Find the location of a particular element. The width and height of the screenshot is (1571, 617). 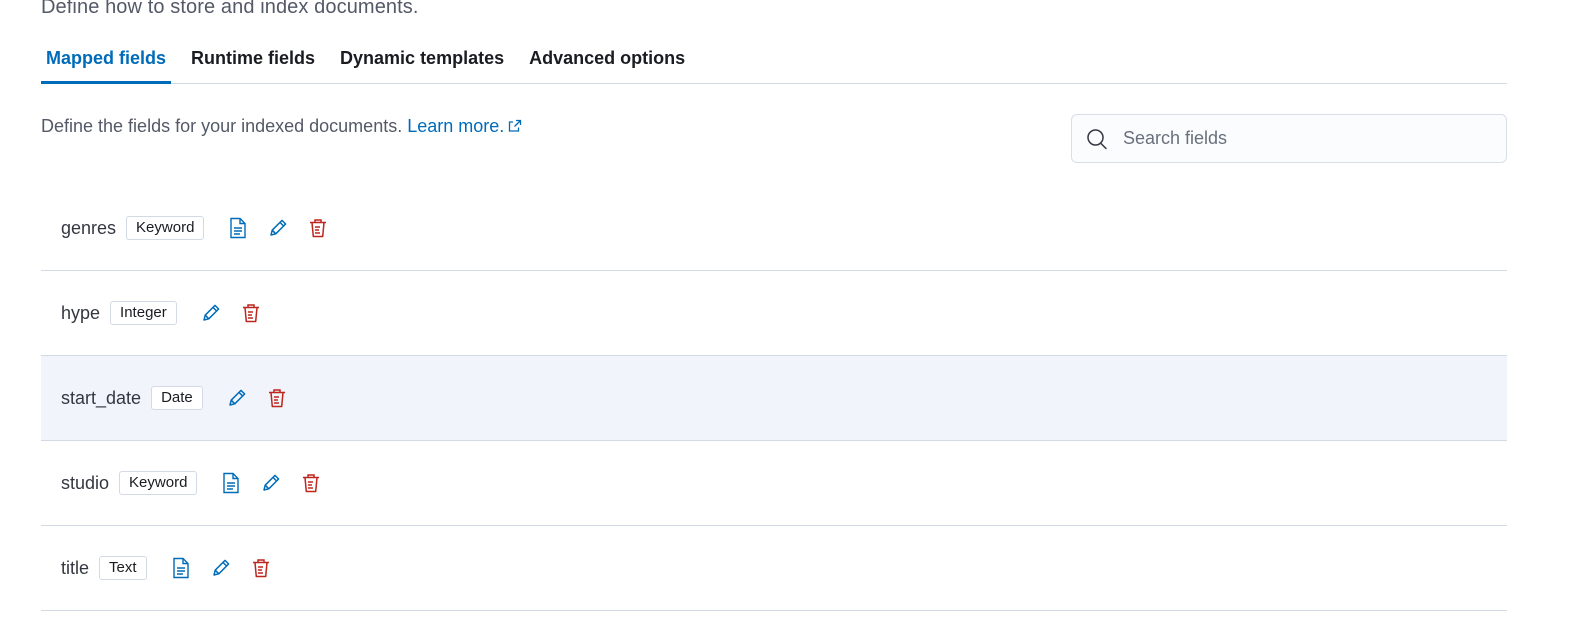

field-row-title: title Text is located at coordinates (774, 568).